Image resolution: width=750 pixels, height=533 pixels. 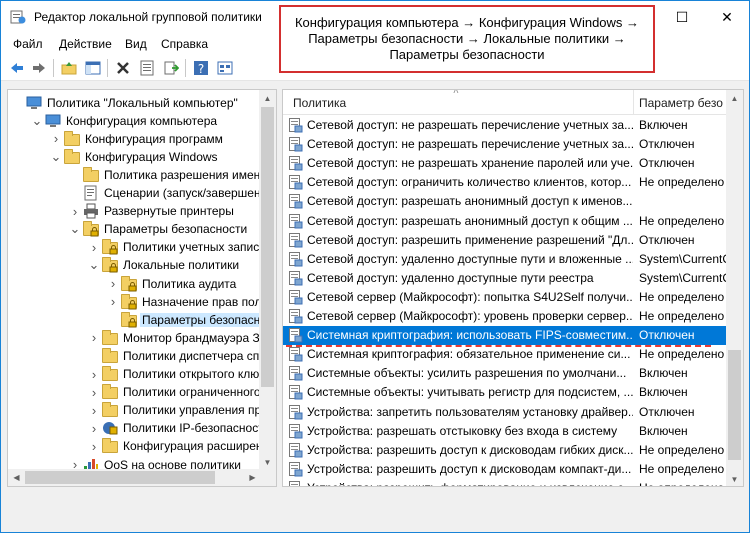 What do you see at coordinates (16, 477) in the screenshot?
I see `scroll-left-icon: ◀` at bounding box center [16, 477].